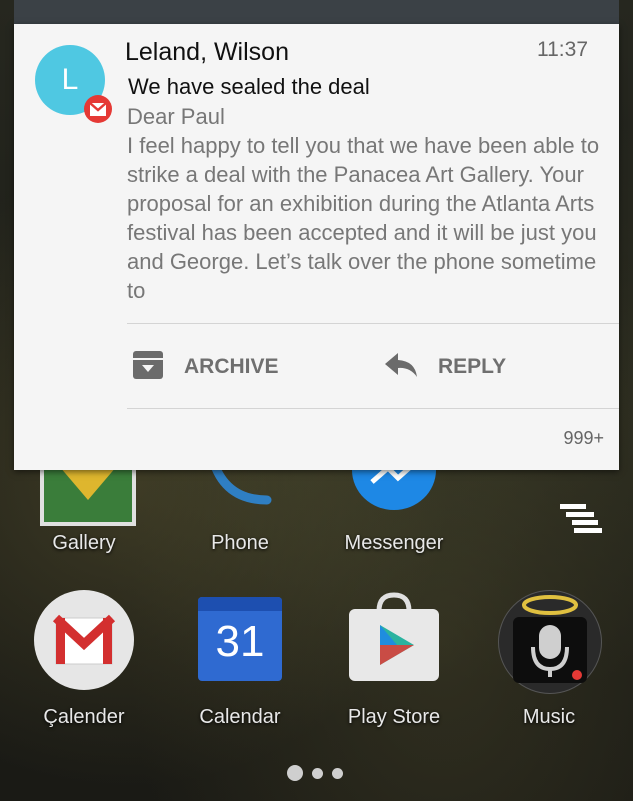 Image resolution: width=633 pixels, height=801 pixels. I want to click on play-store-icon, so click(394, 637).